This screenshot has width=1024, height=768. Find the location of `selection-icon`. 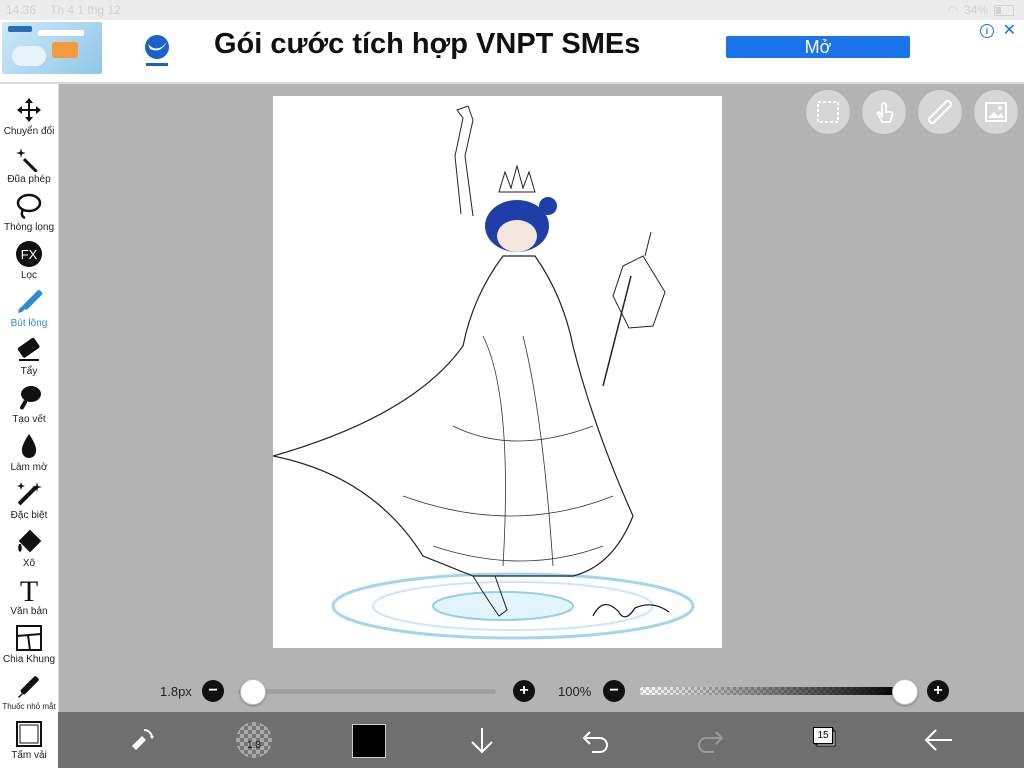

selection-icon is located at coordinates (828, 112).